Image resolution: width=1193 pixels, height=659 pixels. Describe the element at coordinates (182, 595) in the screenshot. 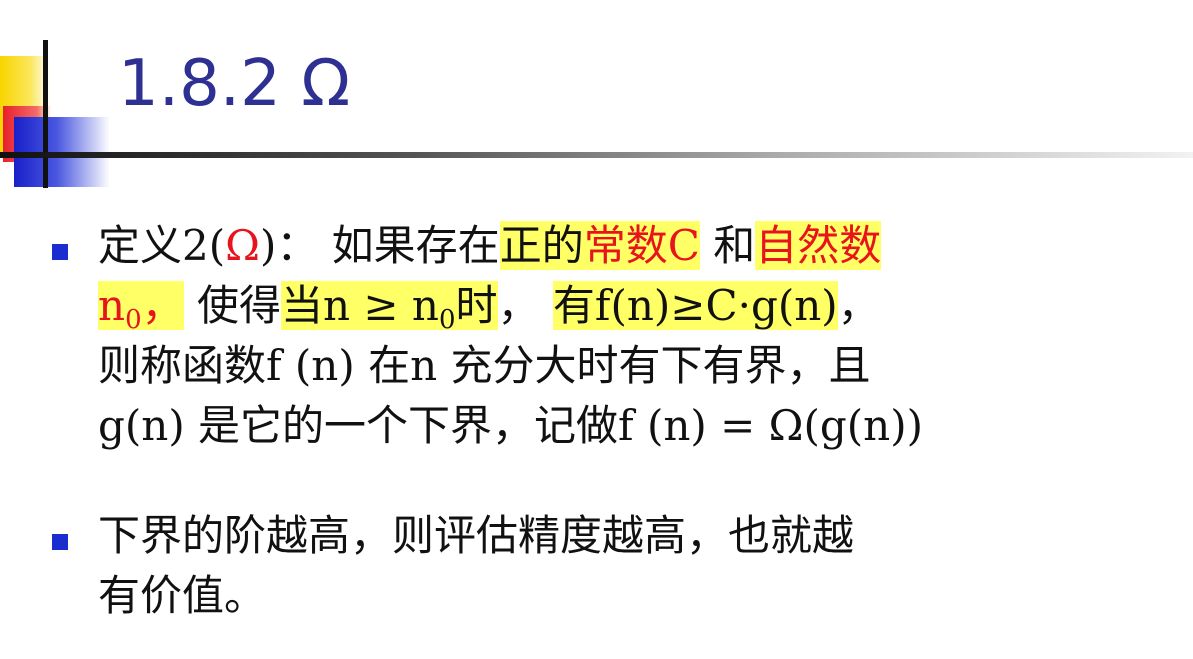

I see `value-line-2: 有价值。` at that location.